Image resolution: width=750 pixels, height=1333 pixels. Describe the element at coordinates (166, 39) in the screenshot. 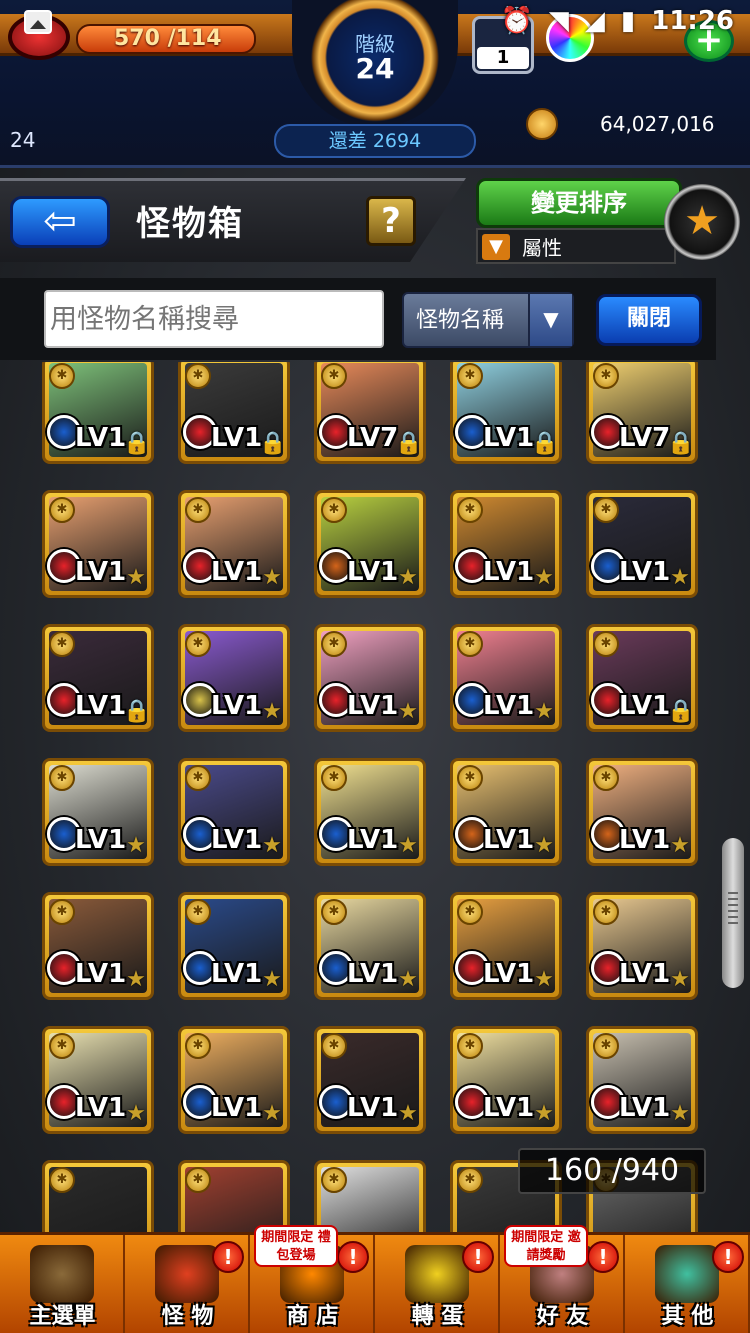

I see `stamina-bar: 570 /114` at that location.